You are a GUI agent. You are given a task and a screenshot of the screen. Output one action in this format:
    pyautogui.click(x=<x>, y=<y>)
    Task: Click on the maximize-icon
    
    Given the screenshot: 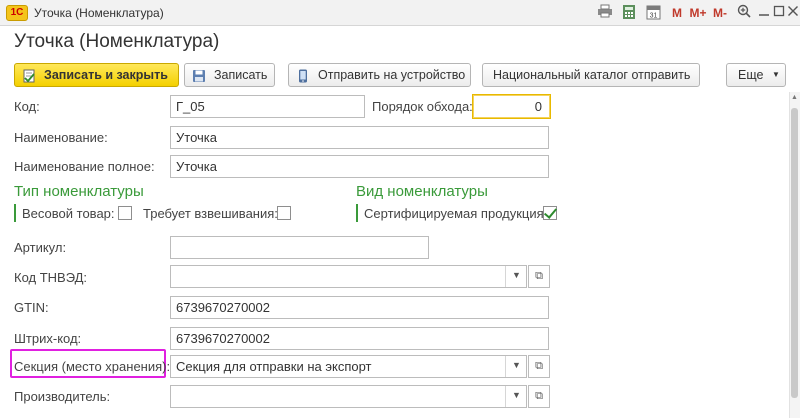 What is the action you would take?
    pyautogui.click(x=779, y=13)
    